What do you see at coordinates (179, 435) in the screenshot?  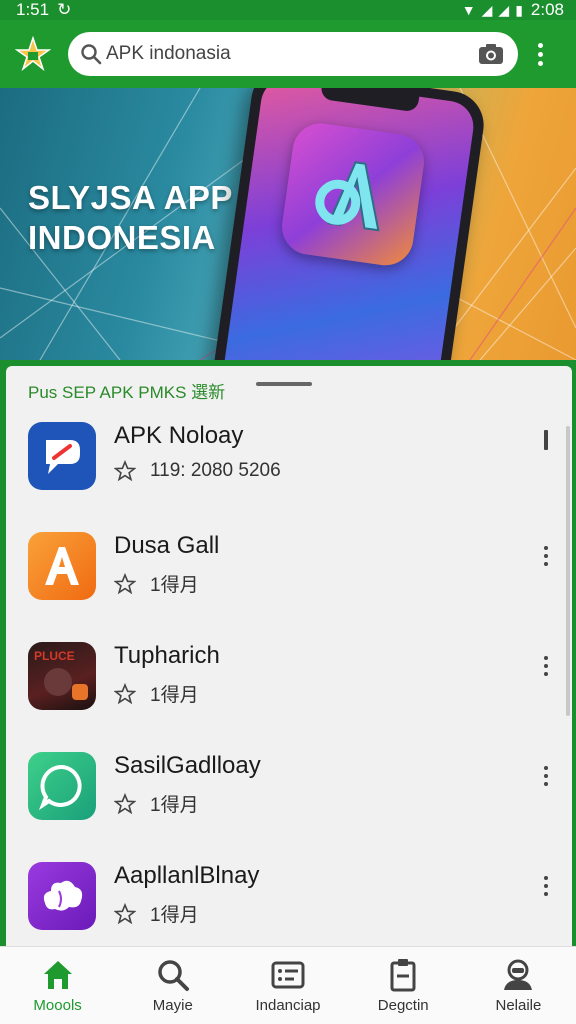 I see `app-name: APK Noloay` at bounding box center [179, 435].